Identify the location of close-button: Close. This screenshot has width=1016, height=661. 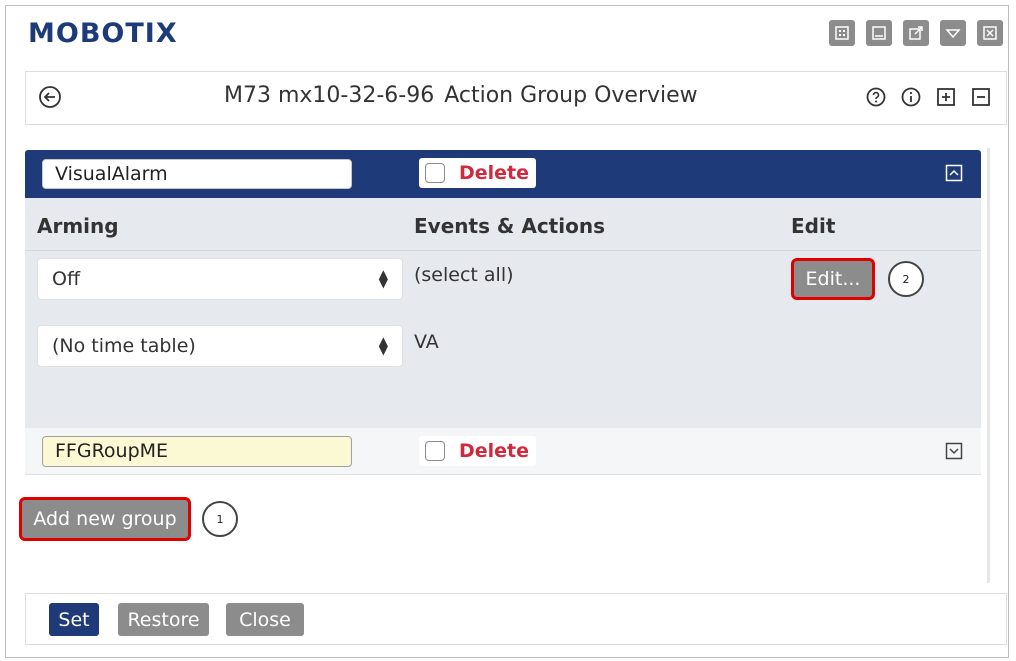
(265, 619).